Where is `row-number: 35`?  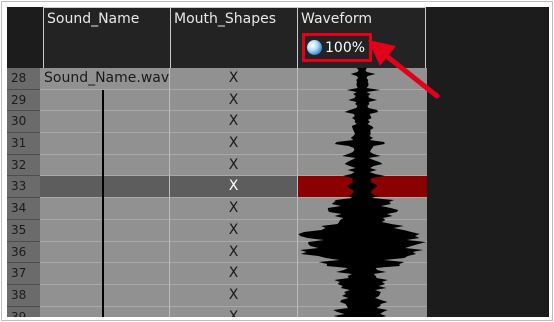 row-number: 35 is located at coordinates (23, 230).